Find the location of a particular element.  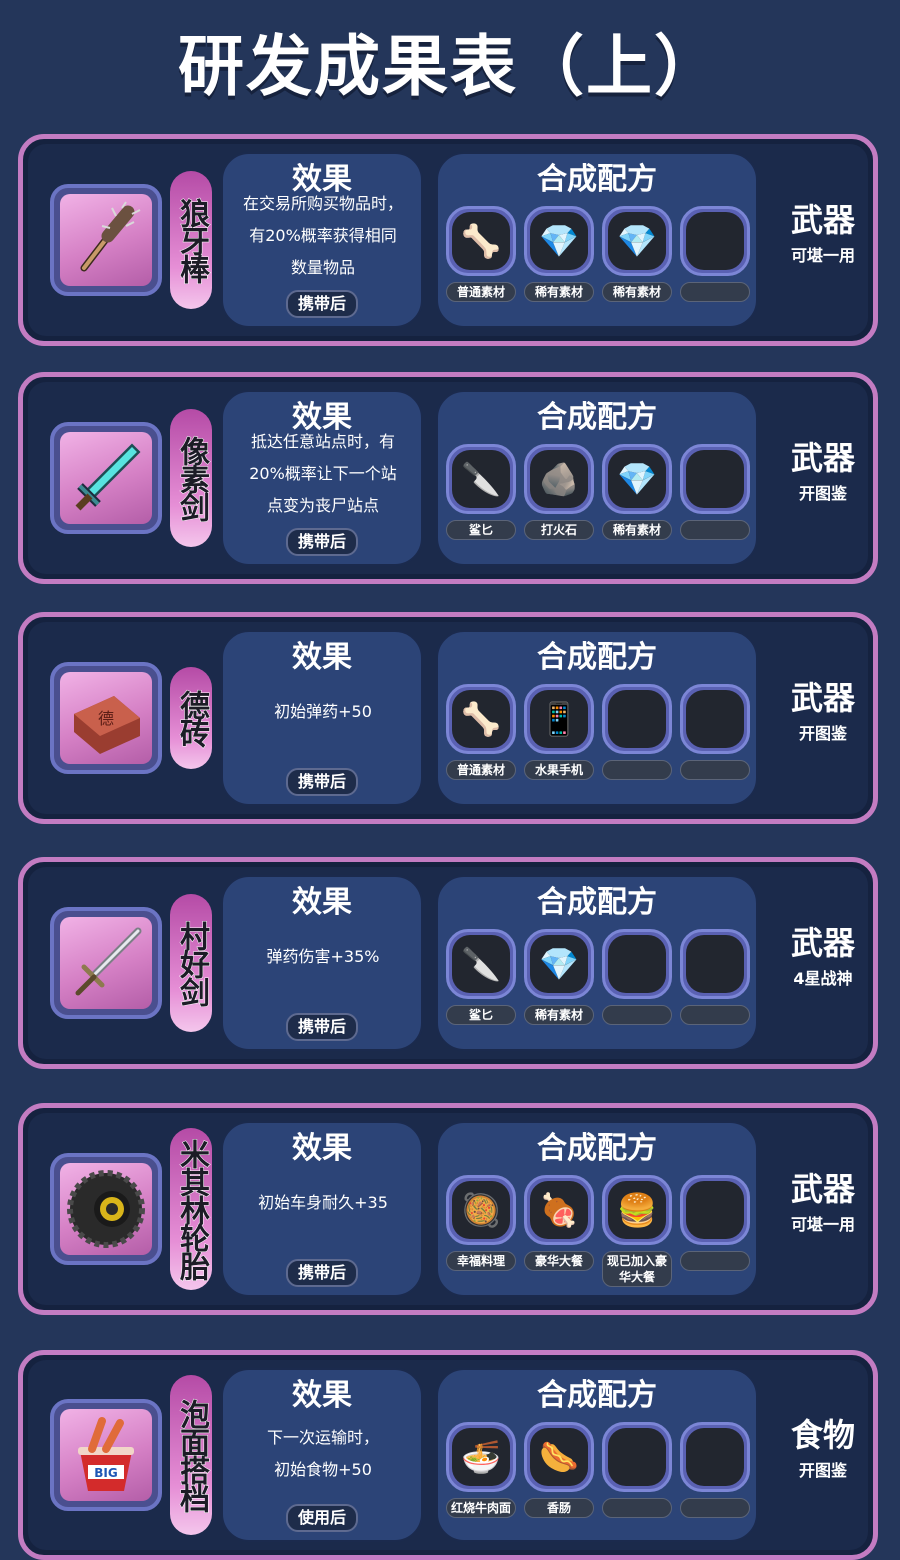

ingredient-label: 鲨匕 is located at coordinates (481, 530).